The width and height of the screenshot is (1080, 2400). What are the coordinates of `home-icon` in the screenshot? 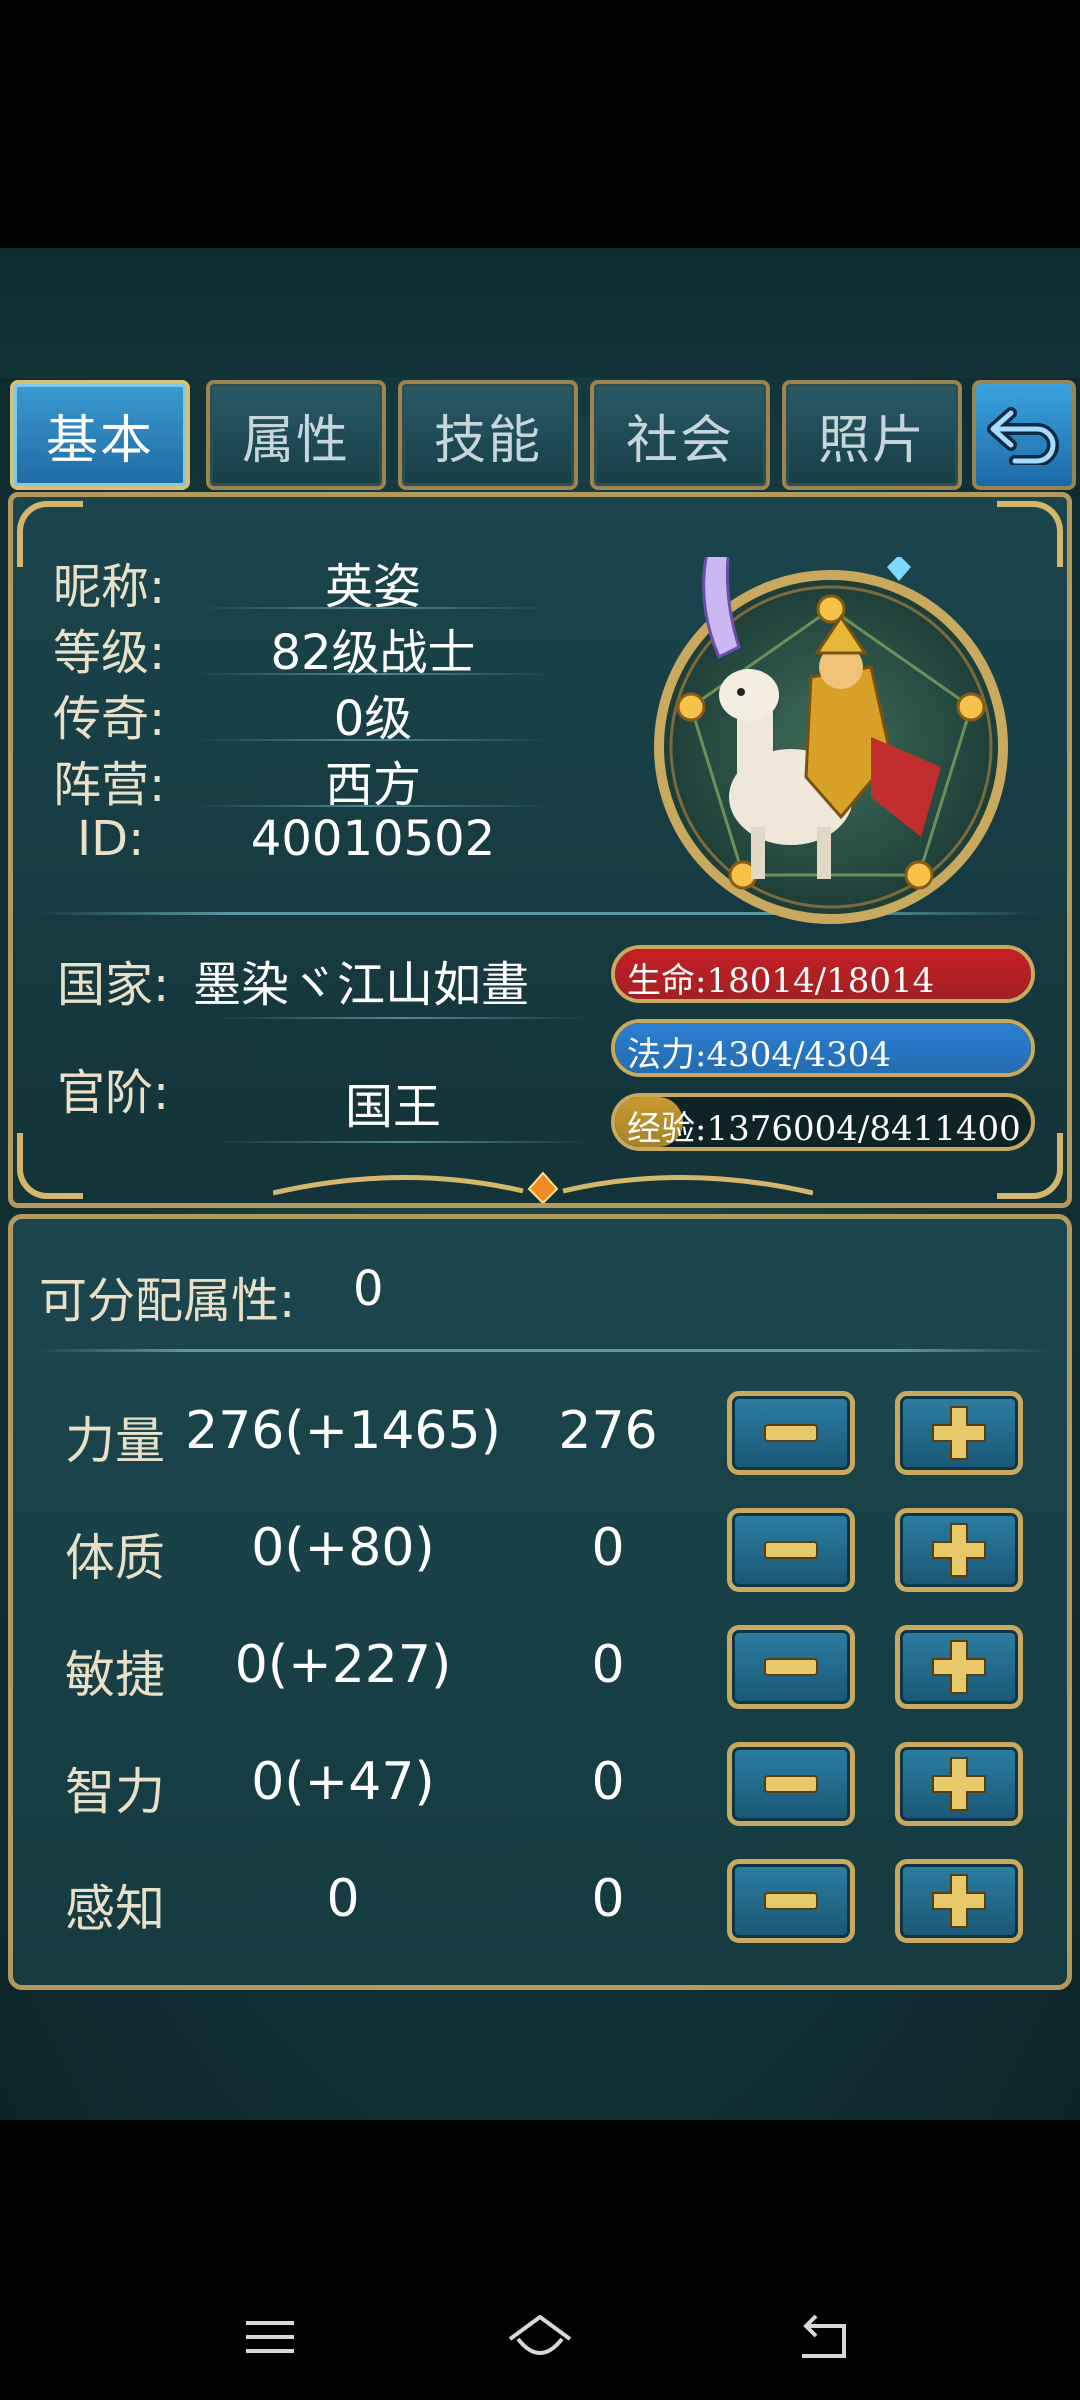 It's located at (540, 2335).